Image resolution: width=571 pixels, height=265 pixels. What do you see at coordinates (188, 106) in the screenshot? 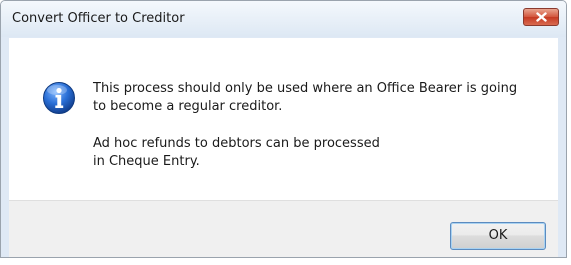
I see `message-line: to become a regular creditor.` at bounding box center [188, 106].